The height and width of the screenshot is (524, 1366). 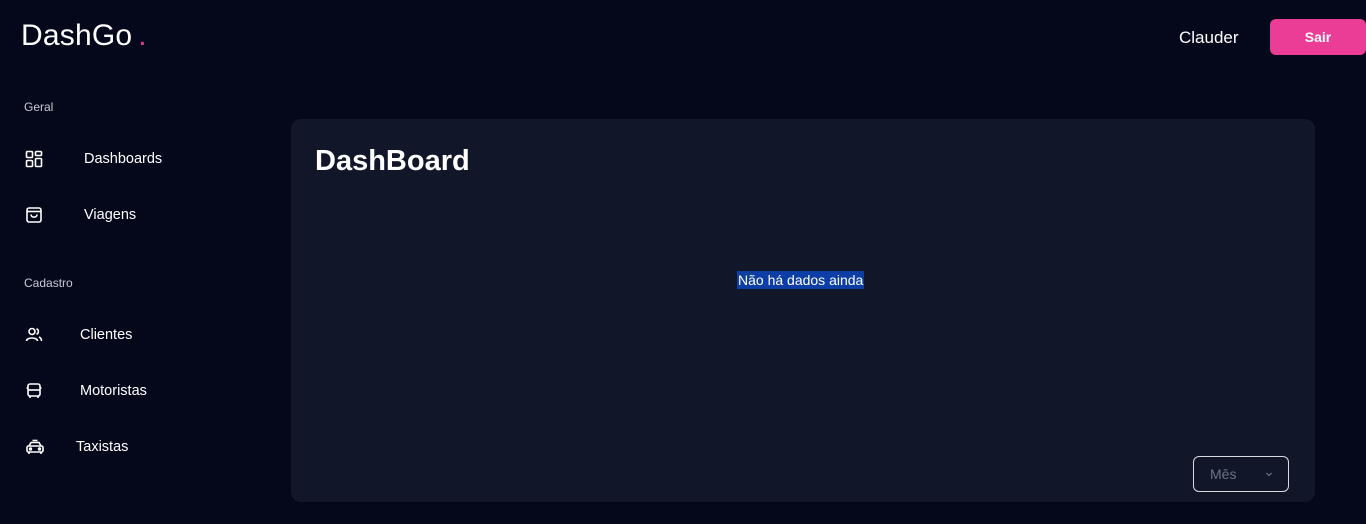 I want to click on sidebar-item-clientes: Clientes, so click(x=78, y=335).